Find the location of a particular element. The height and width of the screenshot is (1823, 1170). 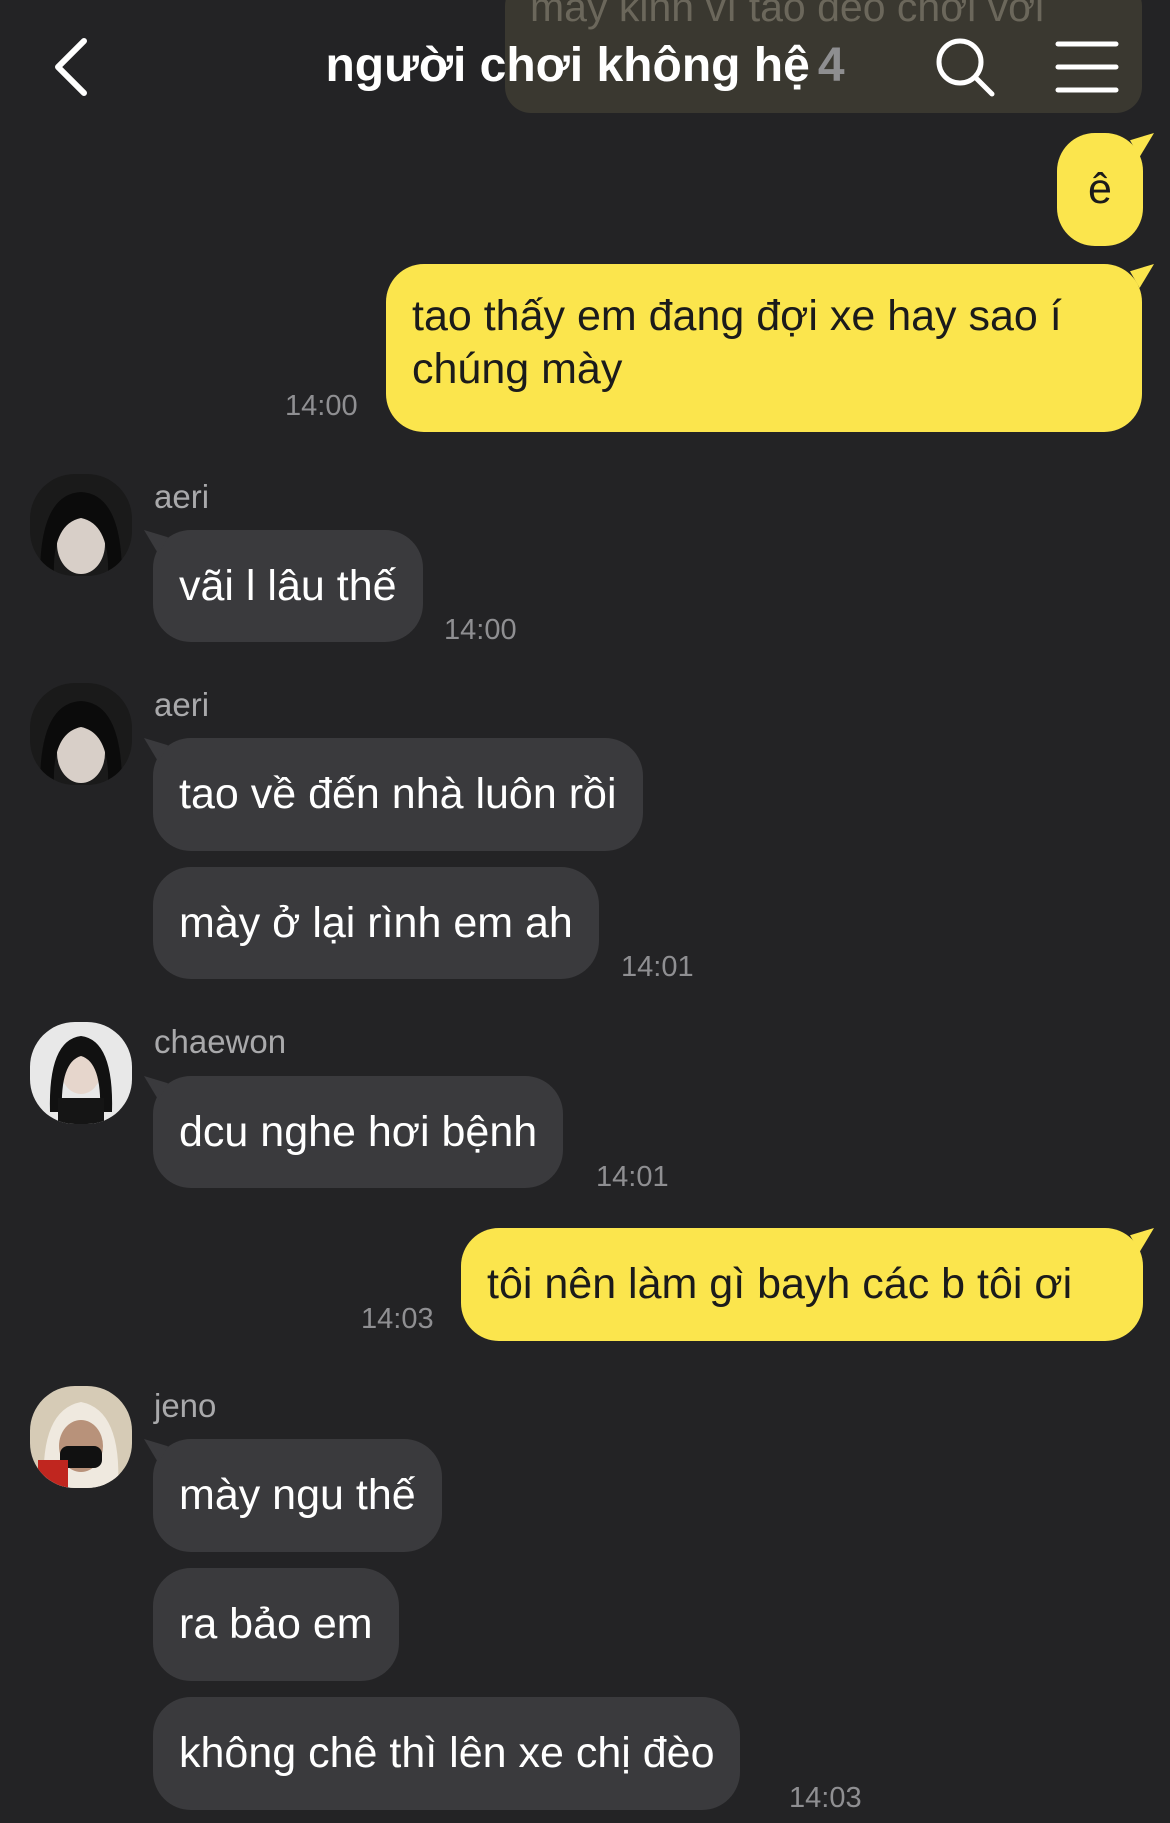

chat-name: người chơi không hệ is located at coordinates (567, 65).